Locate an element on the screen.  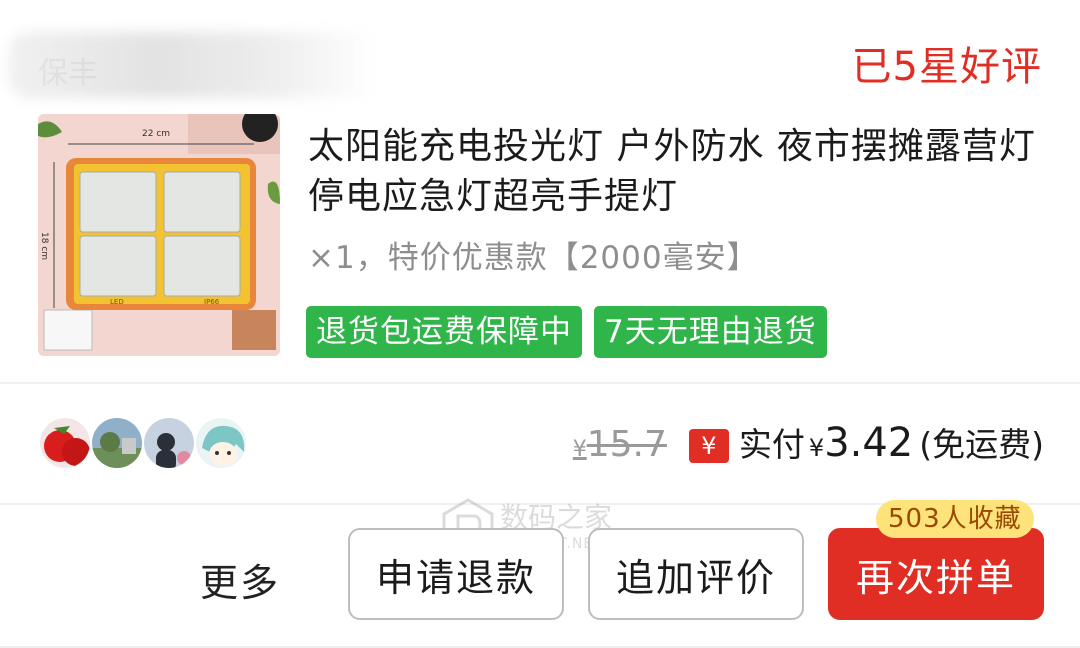
shop-header: 保丰 已5星好评 is located at coordinates (540, 58).